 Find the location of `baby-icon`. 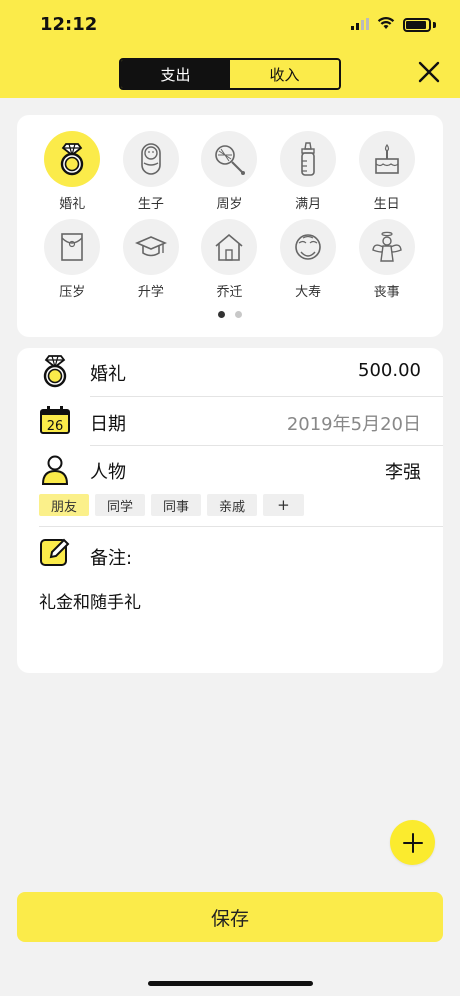

baby-icon is located at coordinates (150, 159).